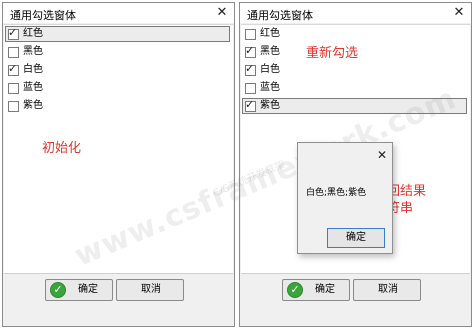  Describe the element at coordinates (459, 13) in the screenshot. I see `right-close-icon: ✕` at that location.